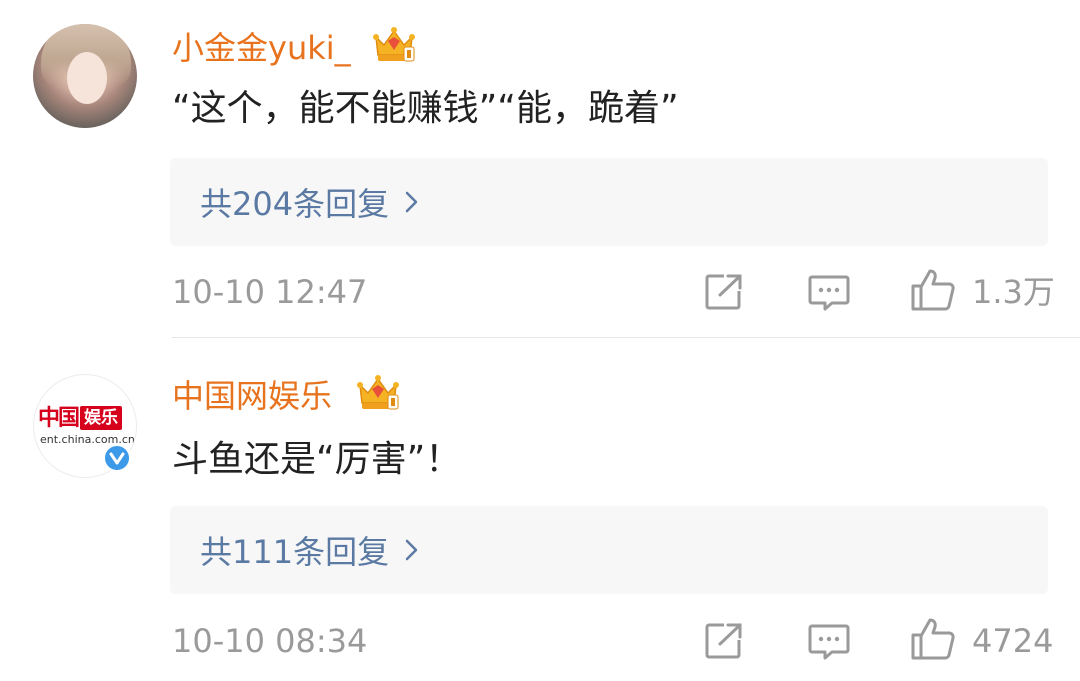 The width and height of the screenshot is (1080, 681). Describe the element at coordinates (609, 550) in the screenshot. I see `view-replies-button: 共111条回复` at that location.